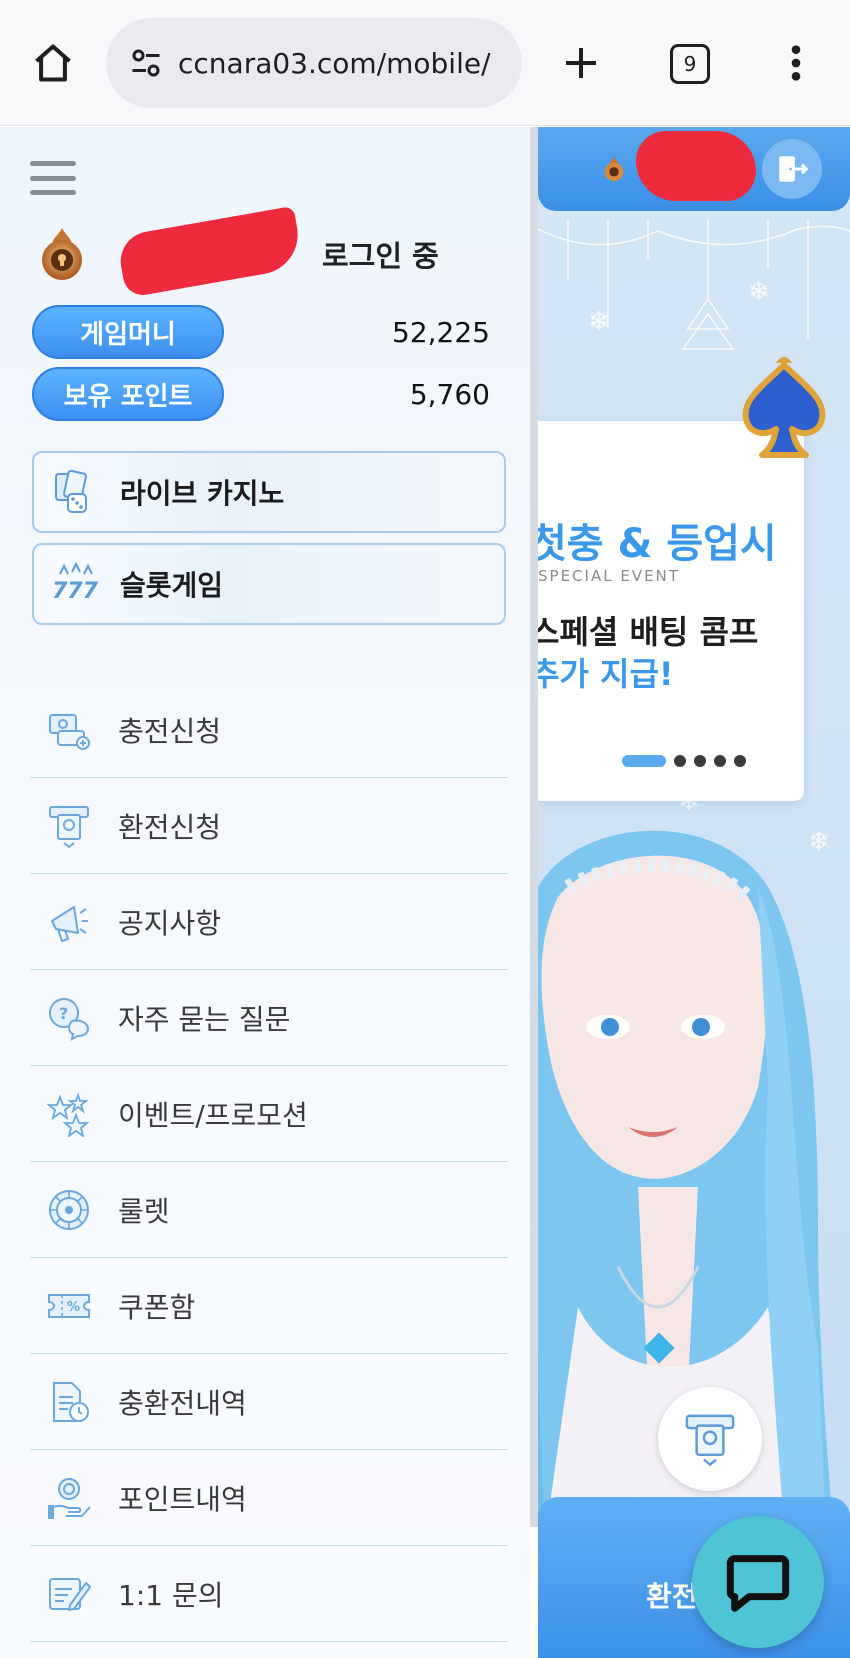 This screenshot has width=850, height=1658. What do you see at coordinates (128, 332) in the screenshot?
I see `game-money-label: 게임머니` at bounding box center [128, 332].